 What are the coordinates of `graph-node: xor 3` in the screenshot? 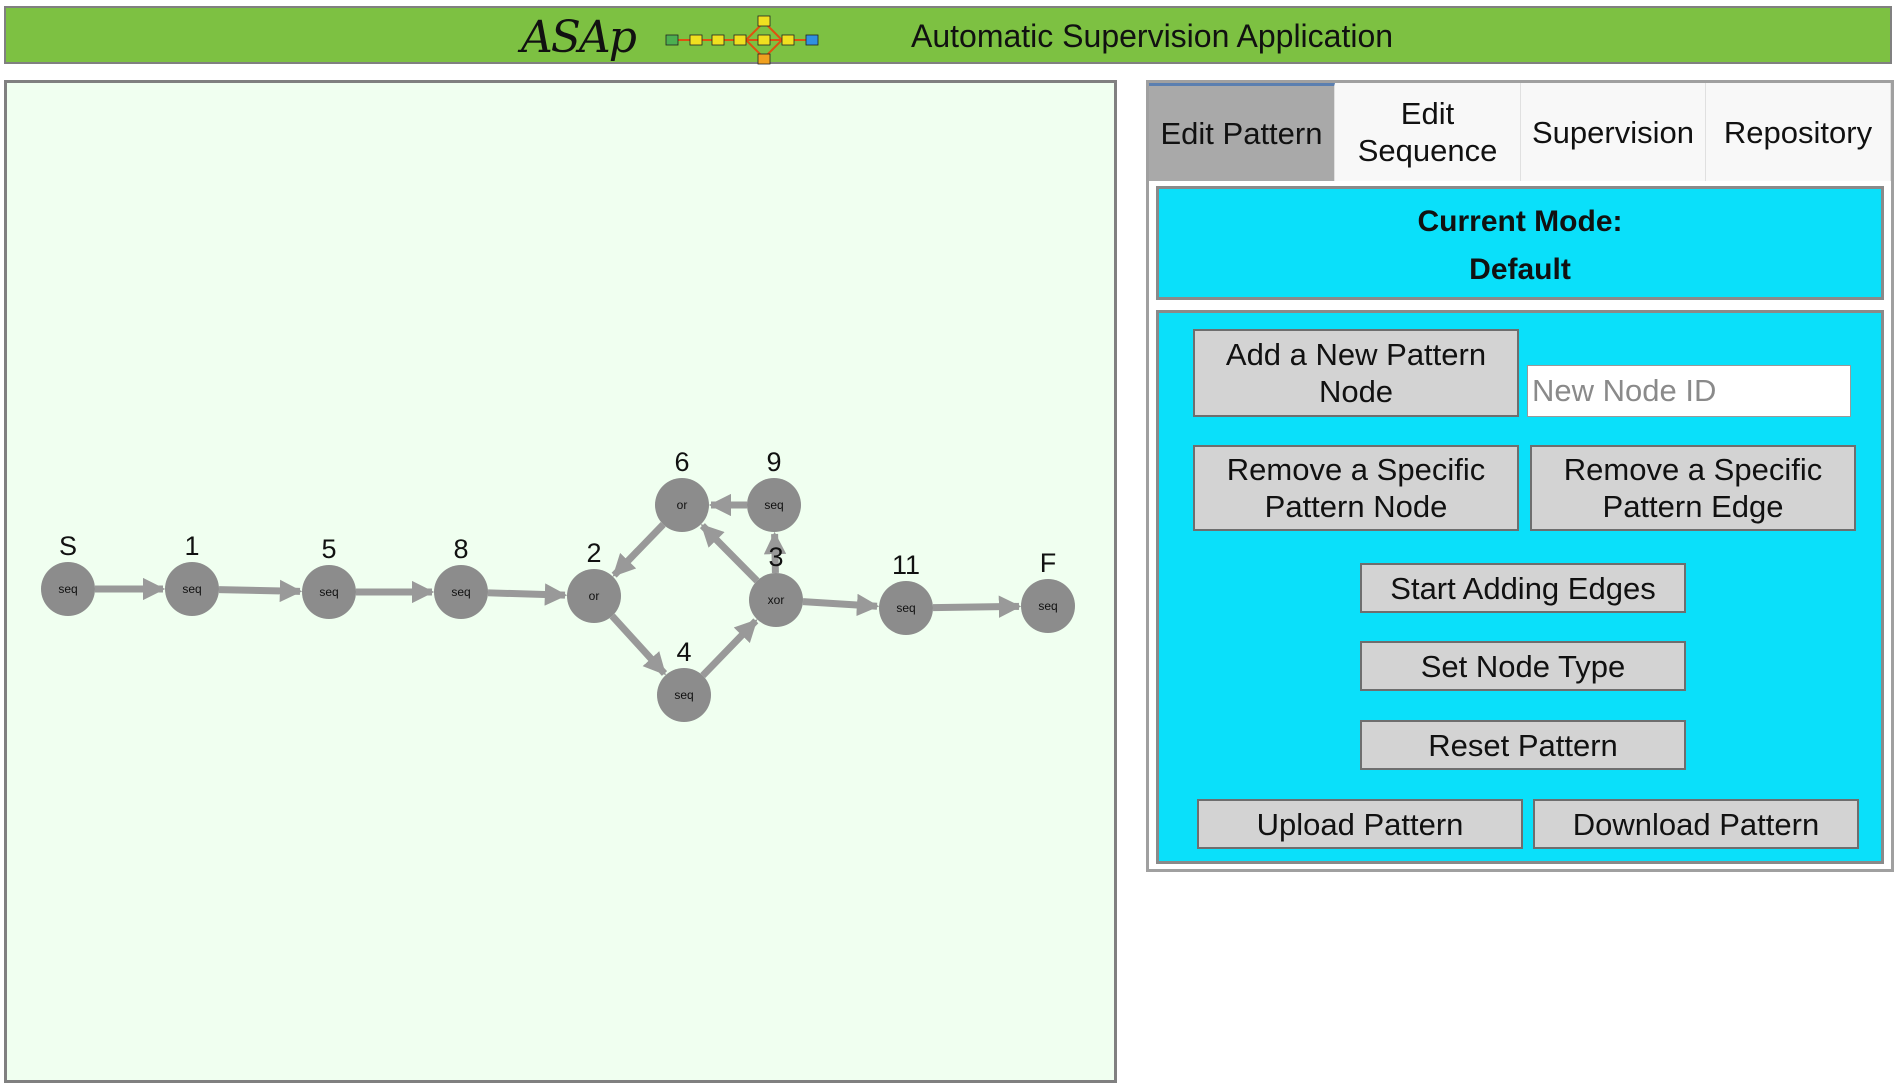 It's located at (776, 584).